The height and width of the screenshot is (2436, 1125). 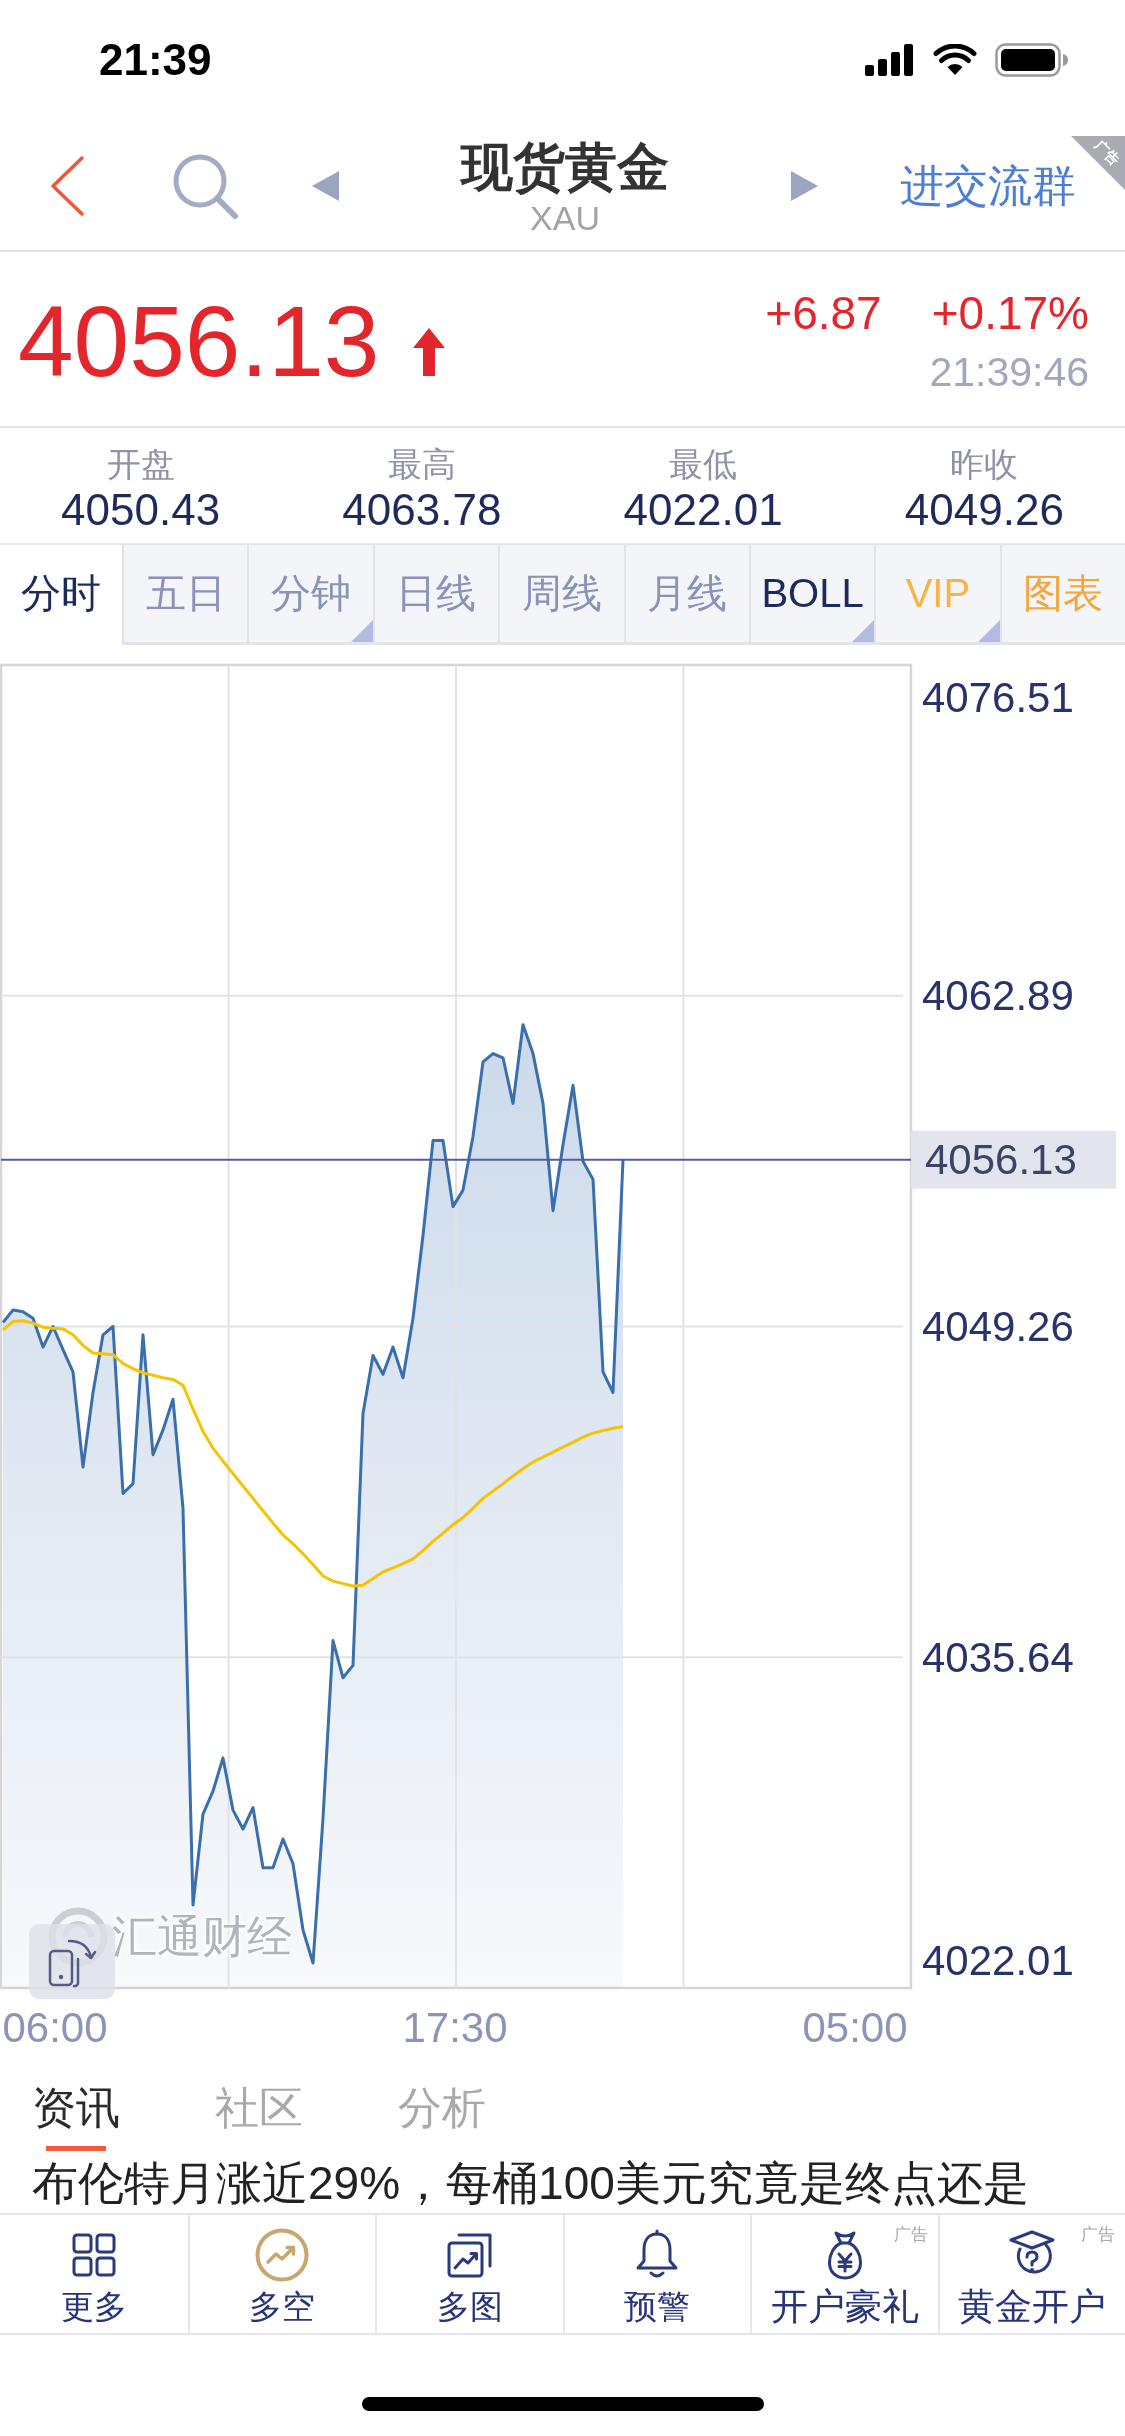 What do you see at coordinates (140, 464) in the screenshot?
I see `stat-label: 开盘` at bounding box center [140, 464].